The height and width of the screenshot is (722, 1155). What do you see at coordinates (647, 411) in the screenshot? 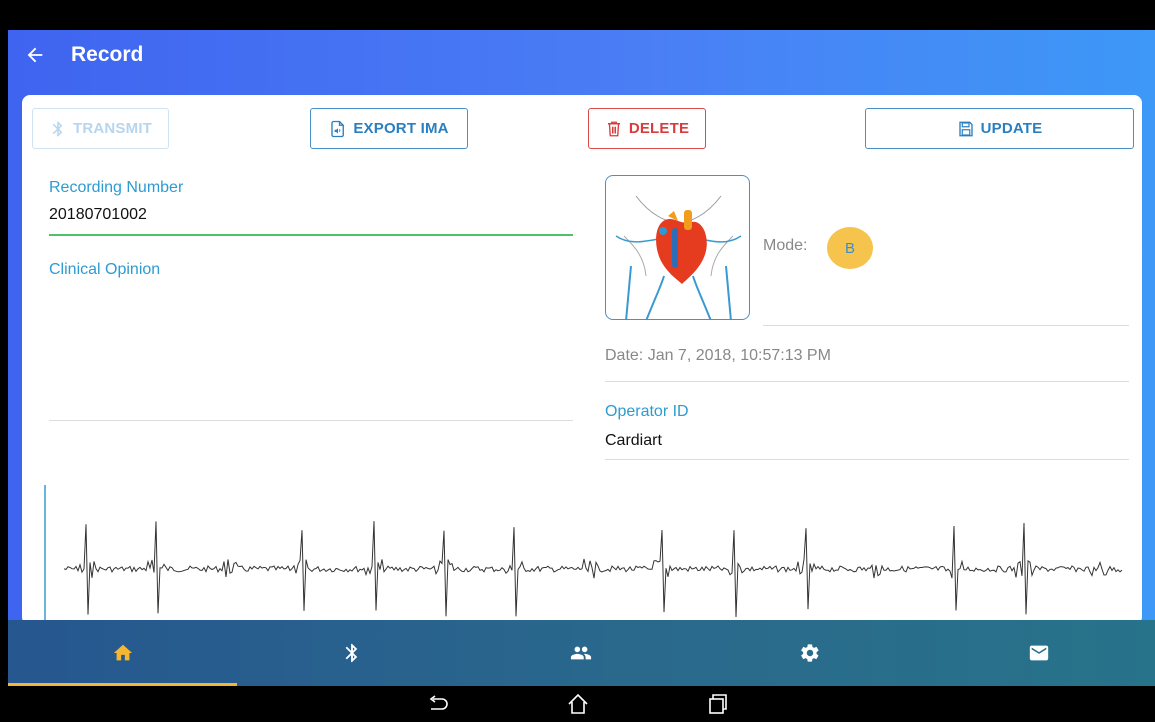
I see `operator-id-label: Operator ID` at bounding box center [647, 411].